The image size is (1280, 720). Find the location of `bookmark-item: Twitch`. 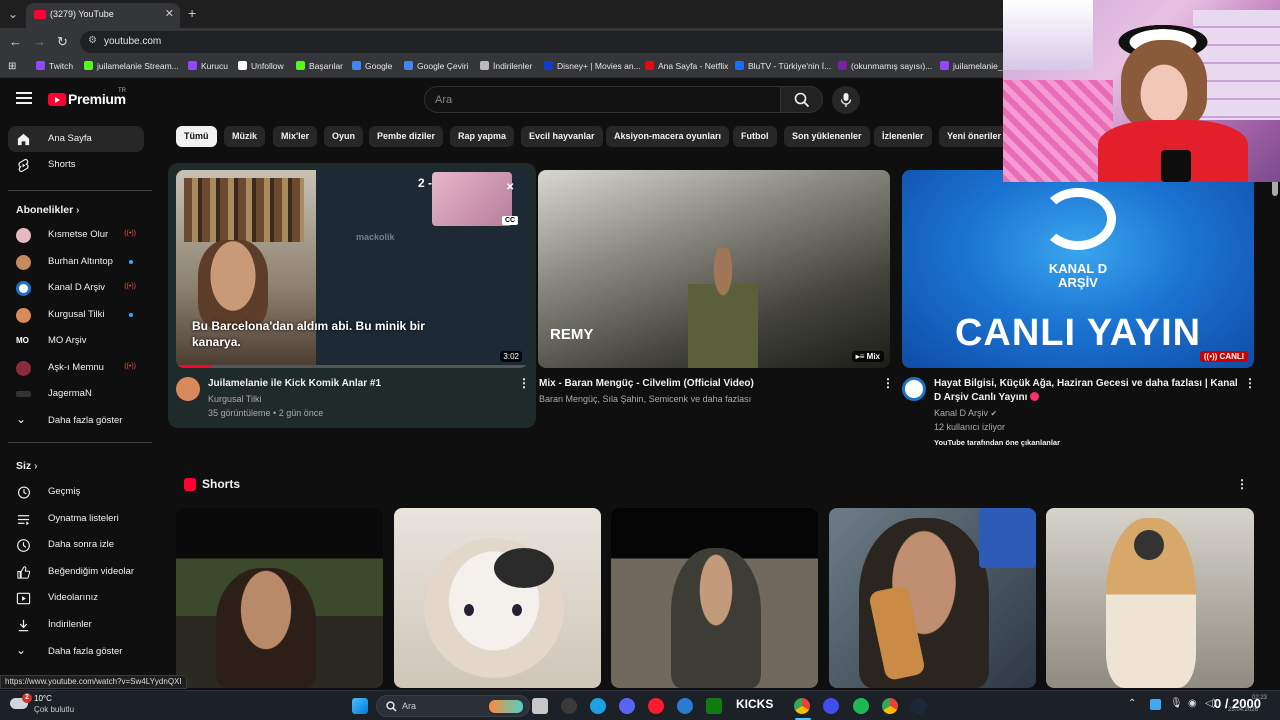

bookmark-item: Twitch is located at coordinates (54, 66).